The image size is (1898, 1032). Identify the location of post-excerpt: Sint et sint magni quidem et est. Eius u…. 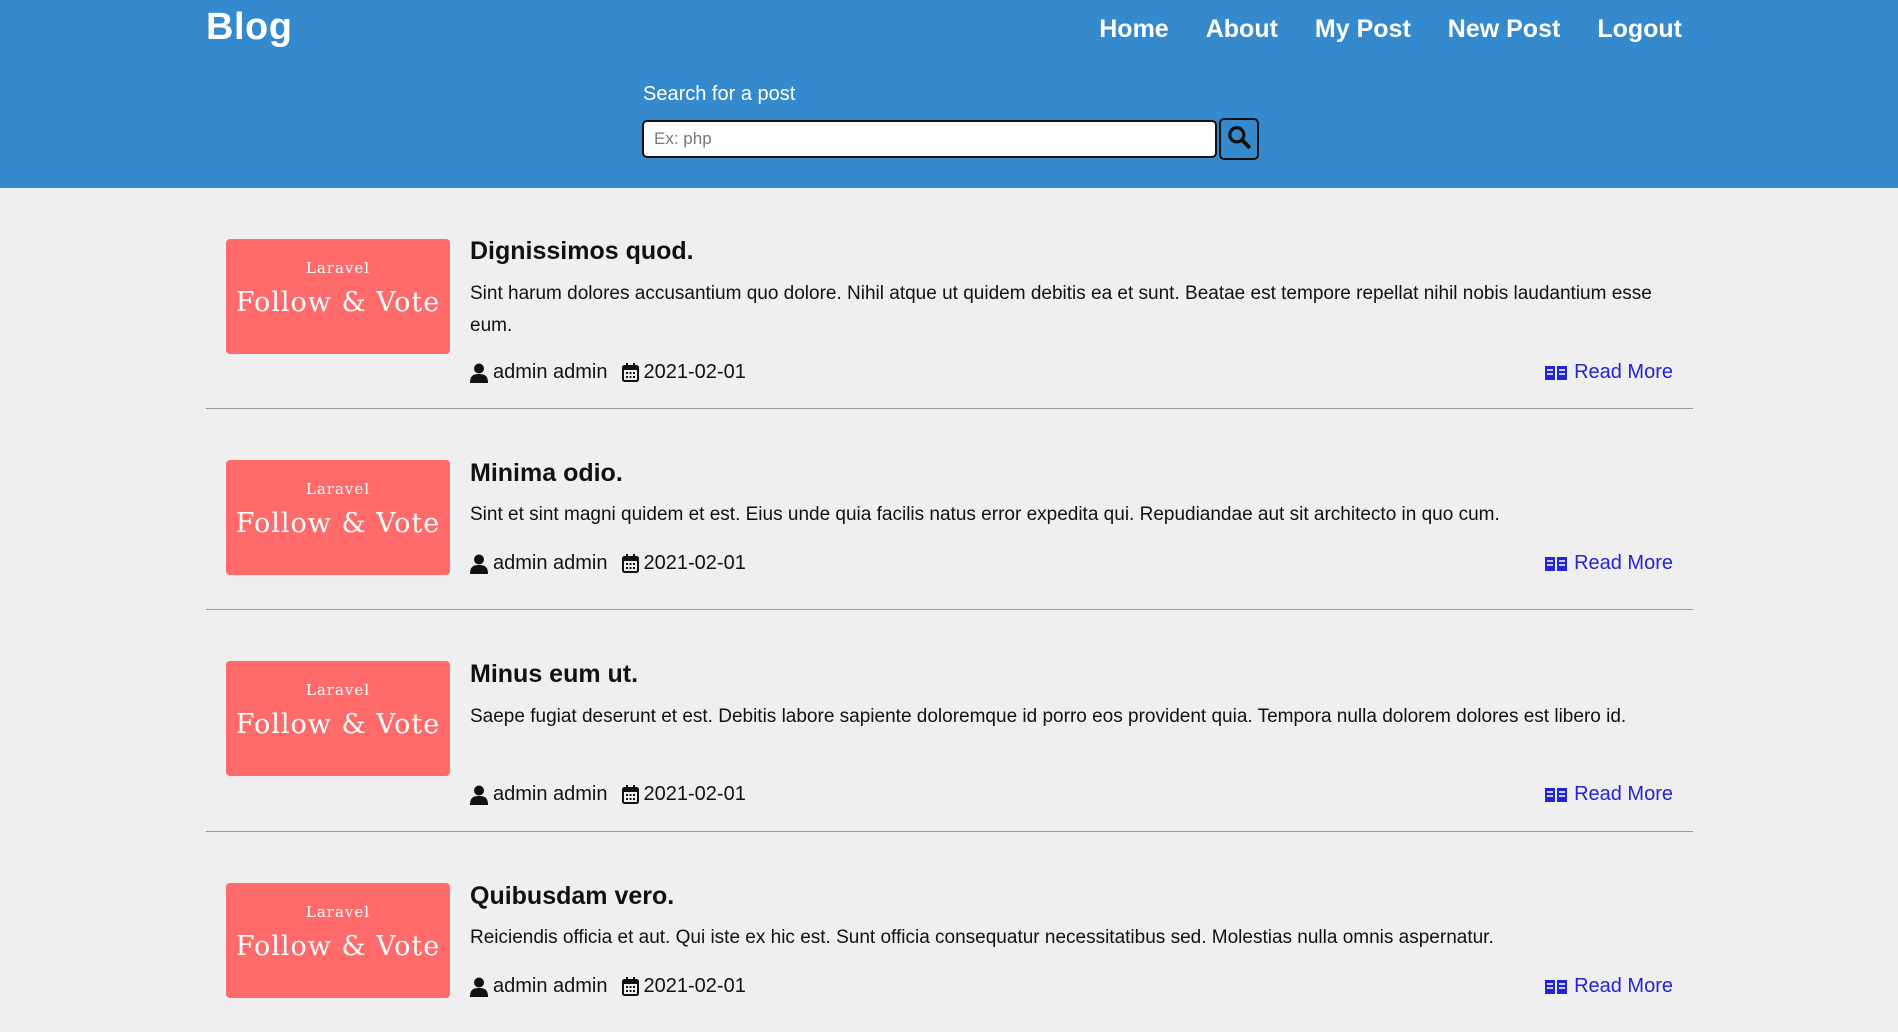
(985, 514).